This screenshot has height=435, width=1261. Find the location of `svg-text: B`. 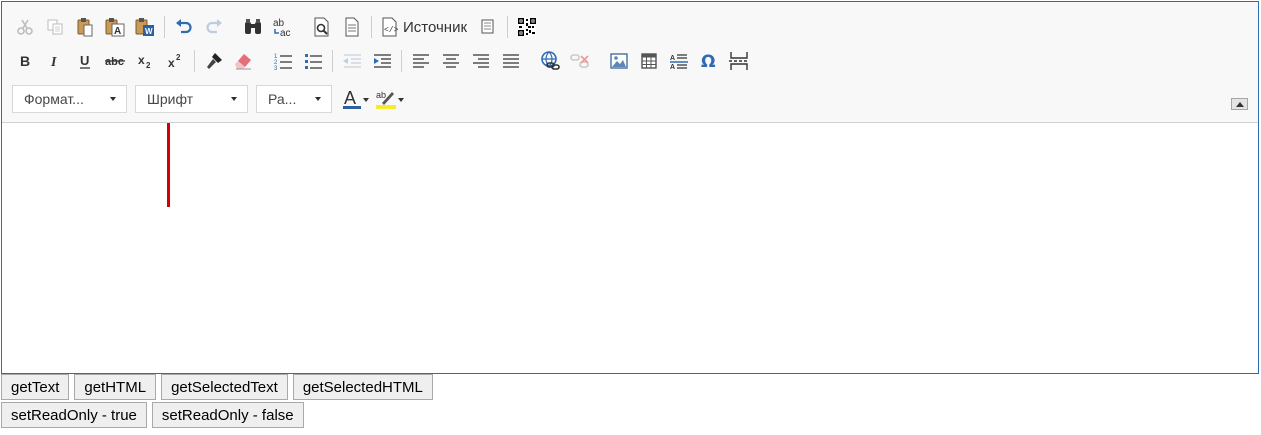

svg-text: B is located at coordinates (25, 61).